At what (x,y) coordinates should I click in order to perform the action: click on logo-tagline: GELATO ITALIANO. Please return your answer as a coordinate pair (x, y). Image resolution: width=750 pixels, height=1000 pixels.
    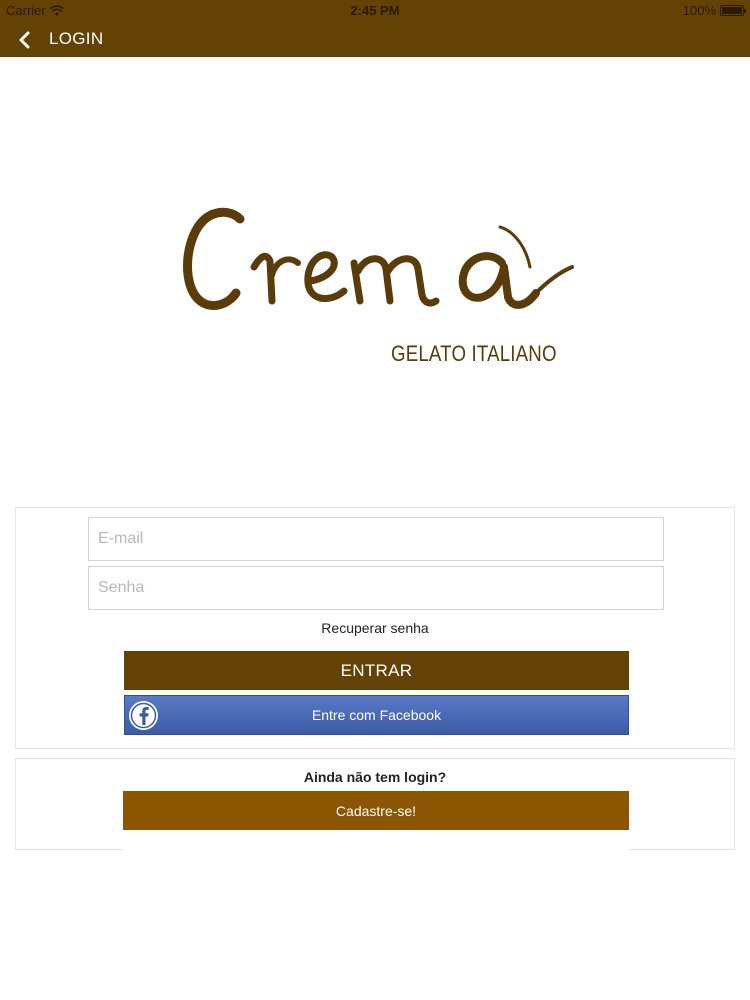
    Looking at the image, I should click on (474, 353).